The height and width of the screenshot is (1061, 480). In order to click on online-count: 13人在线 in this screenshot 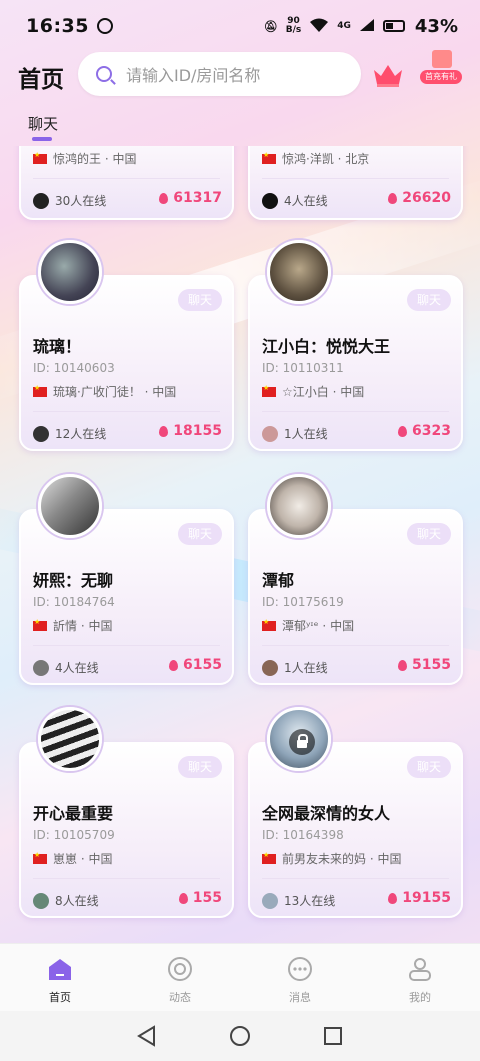, I will do `click(298, 900)`.